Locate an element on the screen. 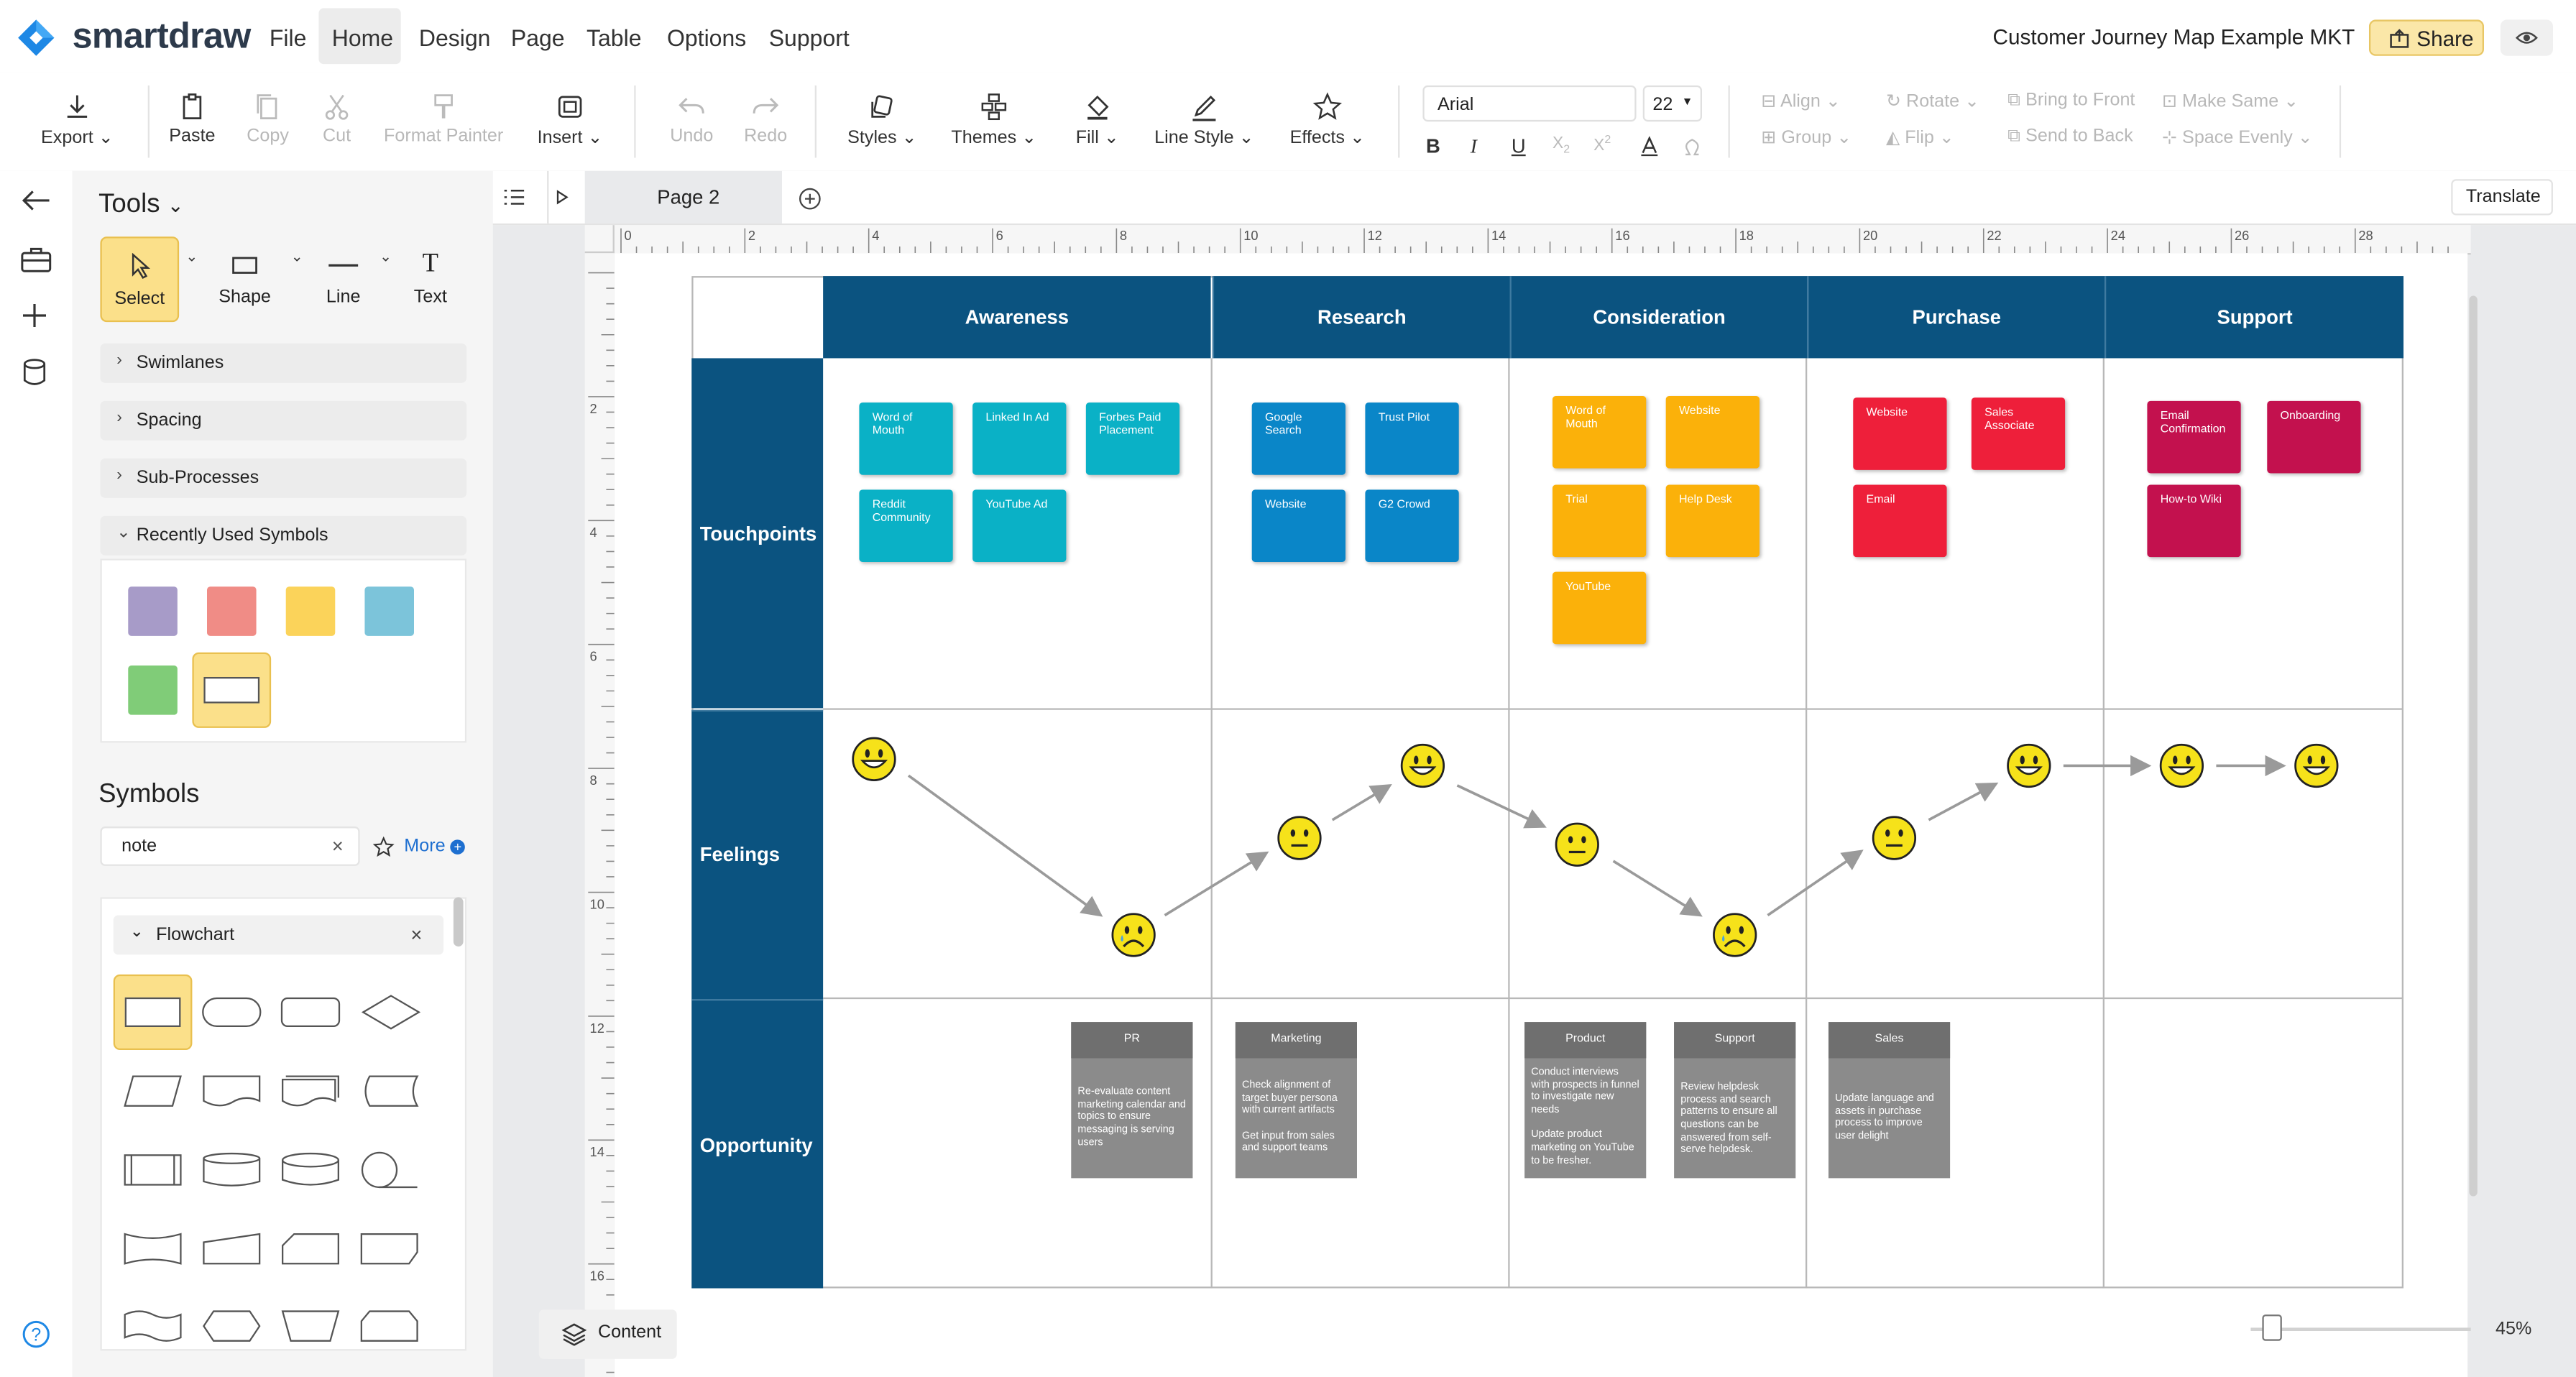 Image resolution: width=2576 pixels, height=1377 pixels. paste-button: Paste is located at coordinates (193, 122).